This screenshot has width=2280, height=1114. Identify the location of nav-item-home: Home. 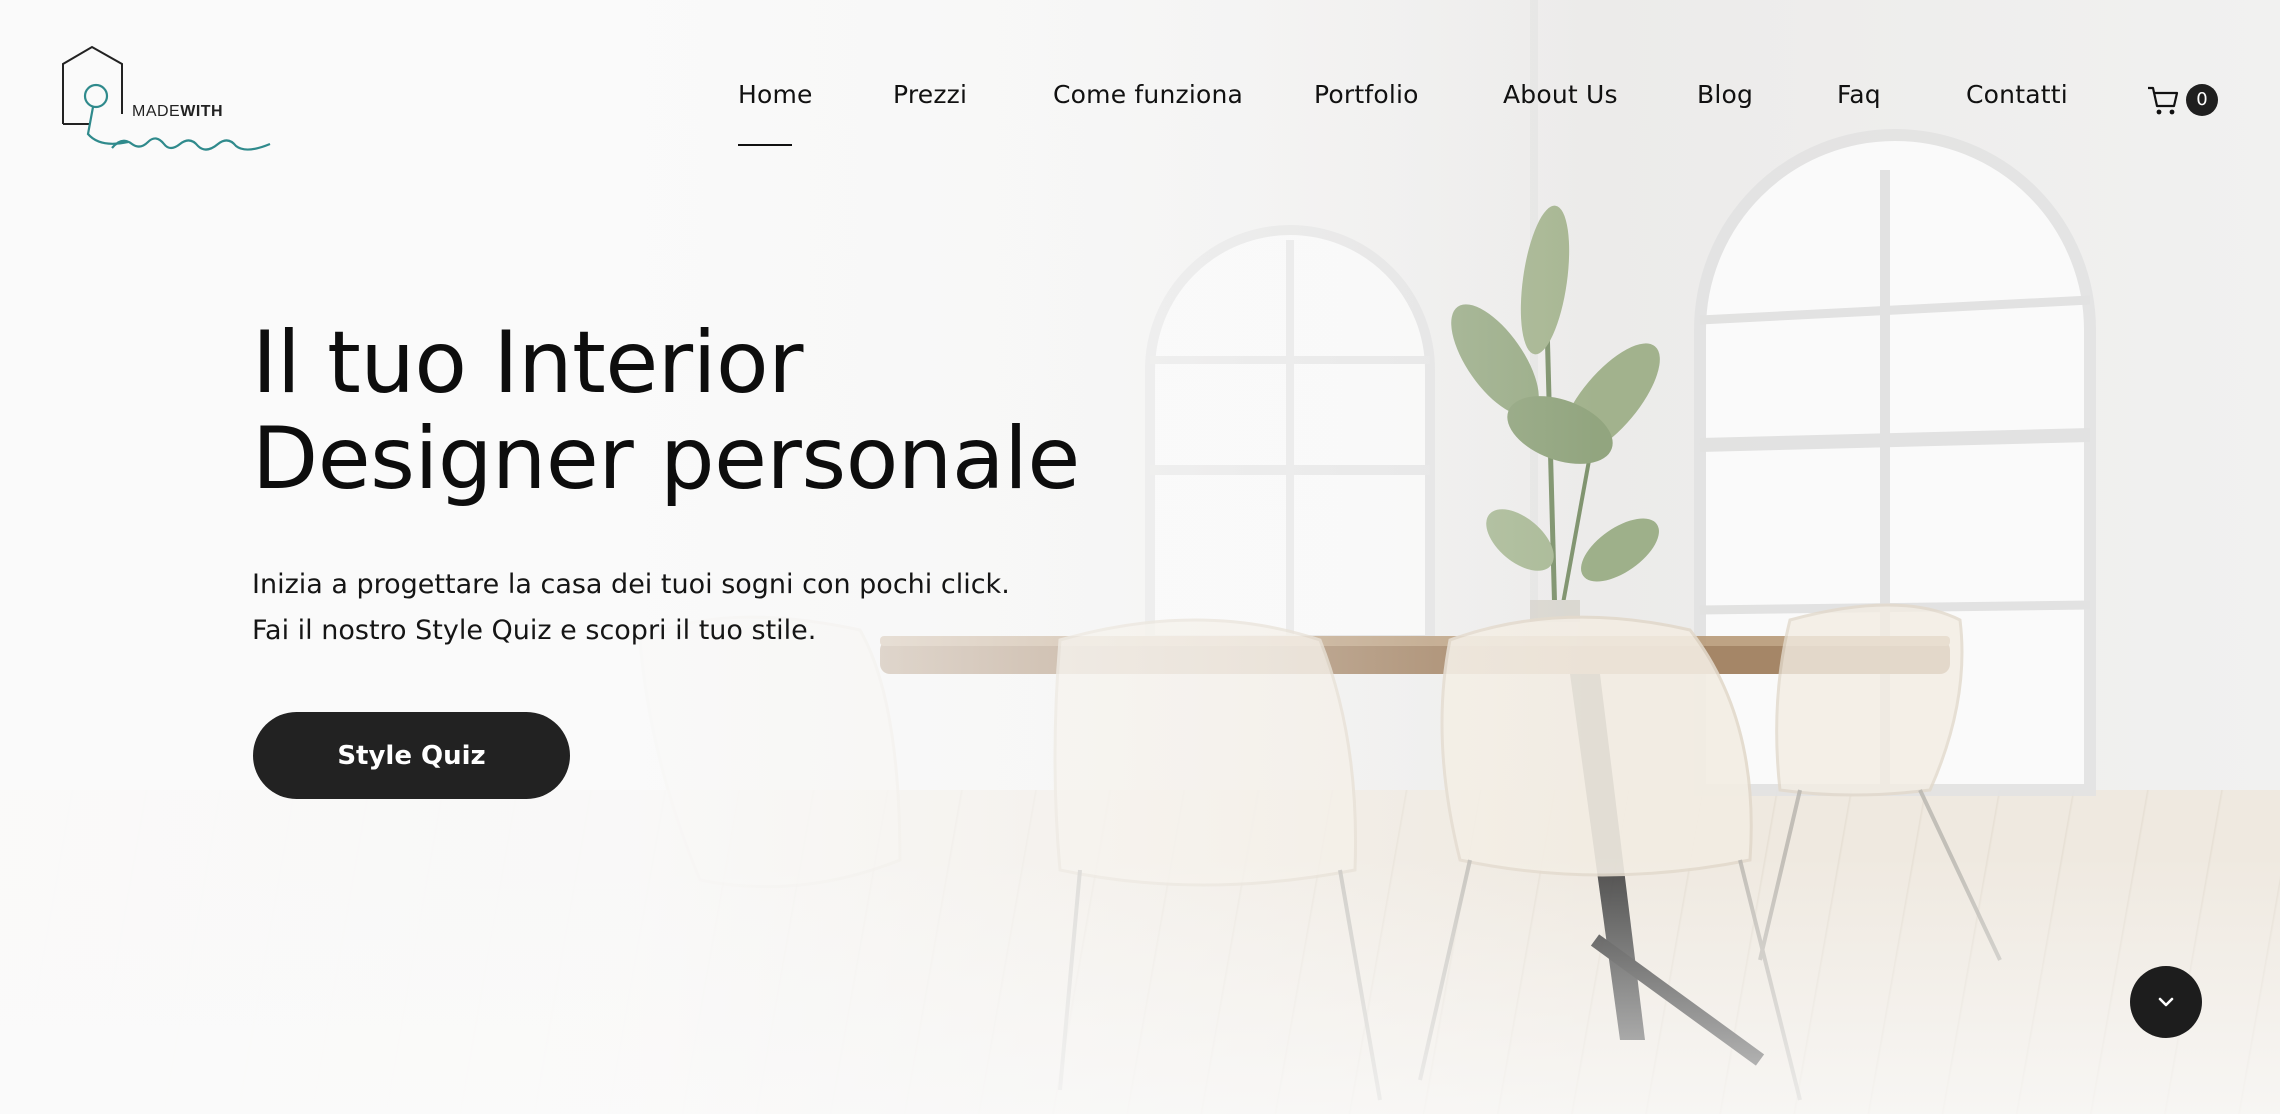
(775, 94).